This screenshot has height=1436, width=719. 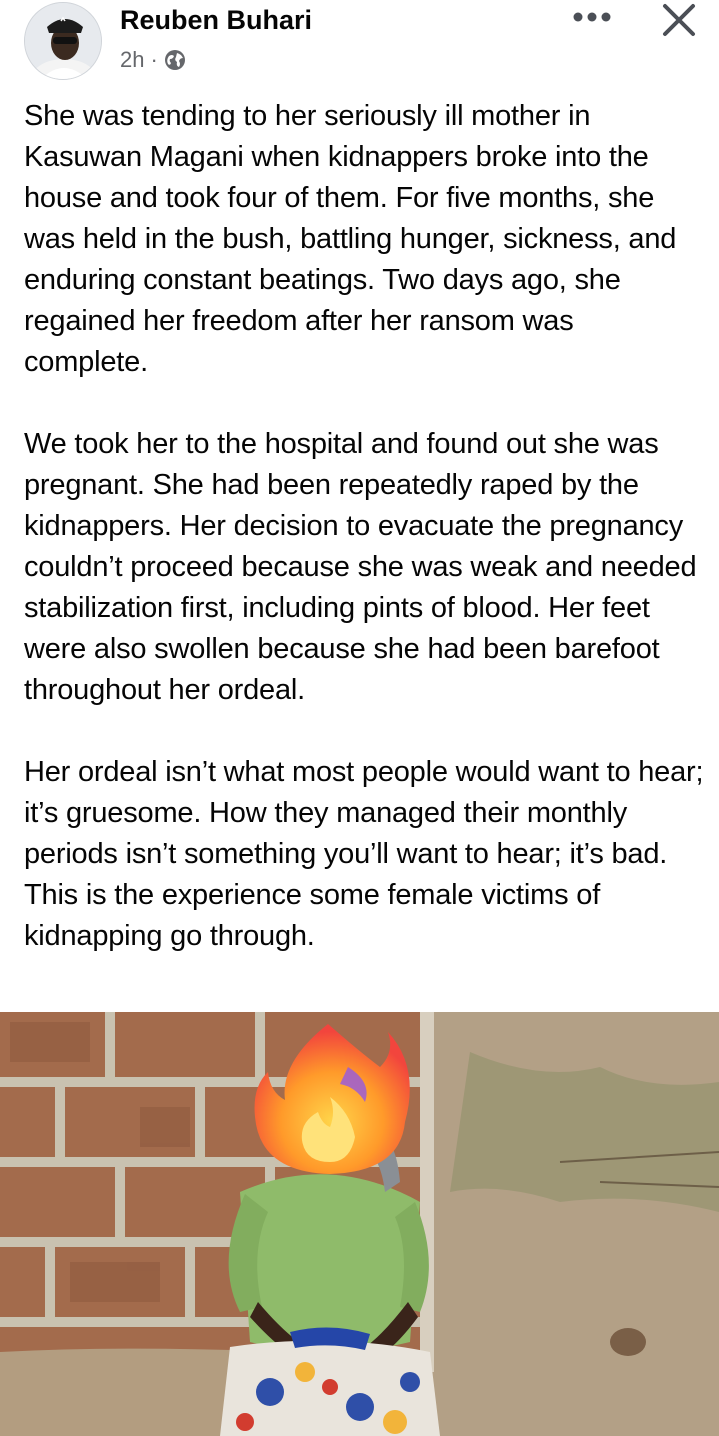 I want to click on more-horizontal-icon, so click(x=592, y=17).